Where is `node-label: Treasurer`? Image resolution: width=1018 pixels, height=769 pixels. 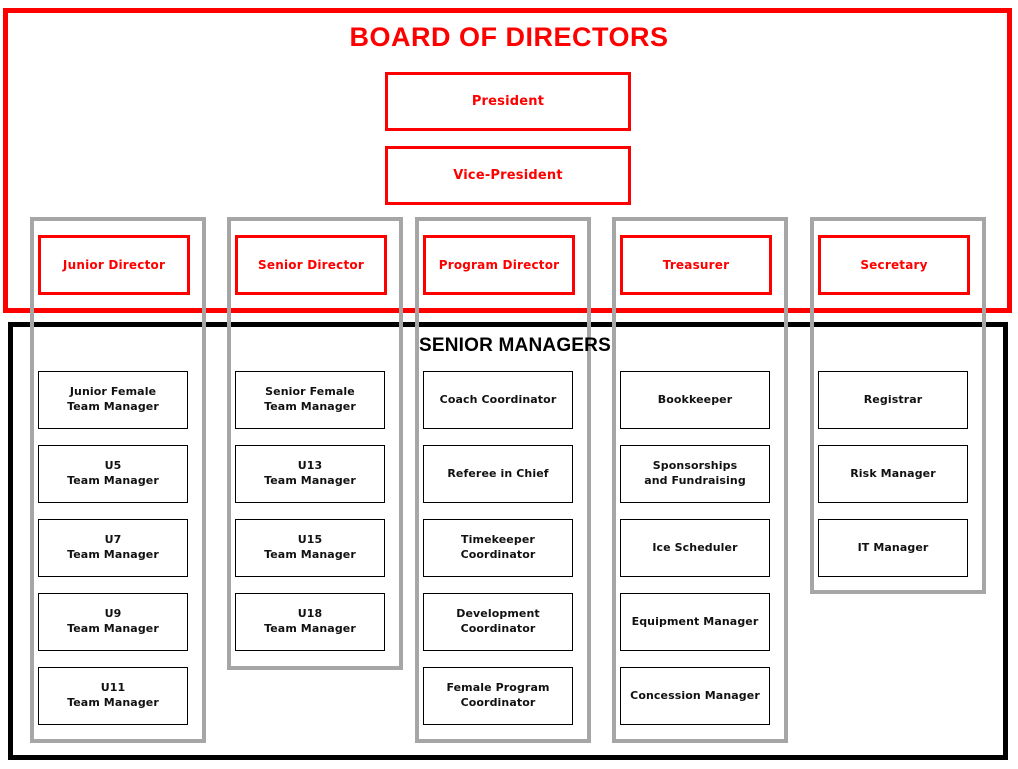
node-label: Treasurer is located at coordinates (696, 264).